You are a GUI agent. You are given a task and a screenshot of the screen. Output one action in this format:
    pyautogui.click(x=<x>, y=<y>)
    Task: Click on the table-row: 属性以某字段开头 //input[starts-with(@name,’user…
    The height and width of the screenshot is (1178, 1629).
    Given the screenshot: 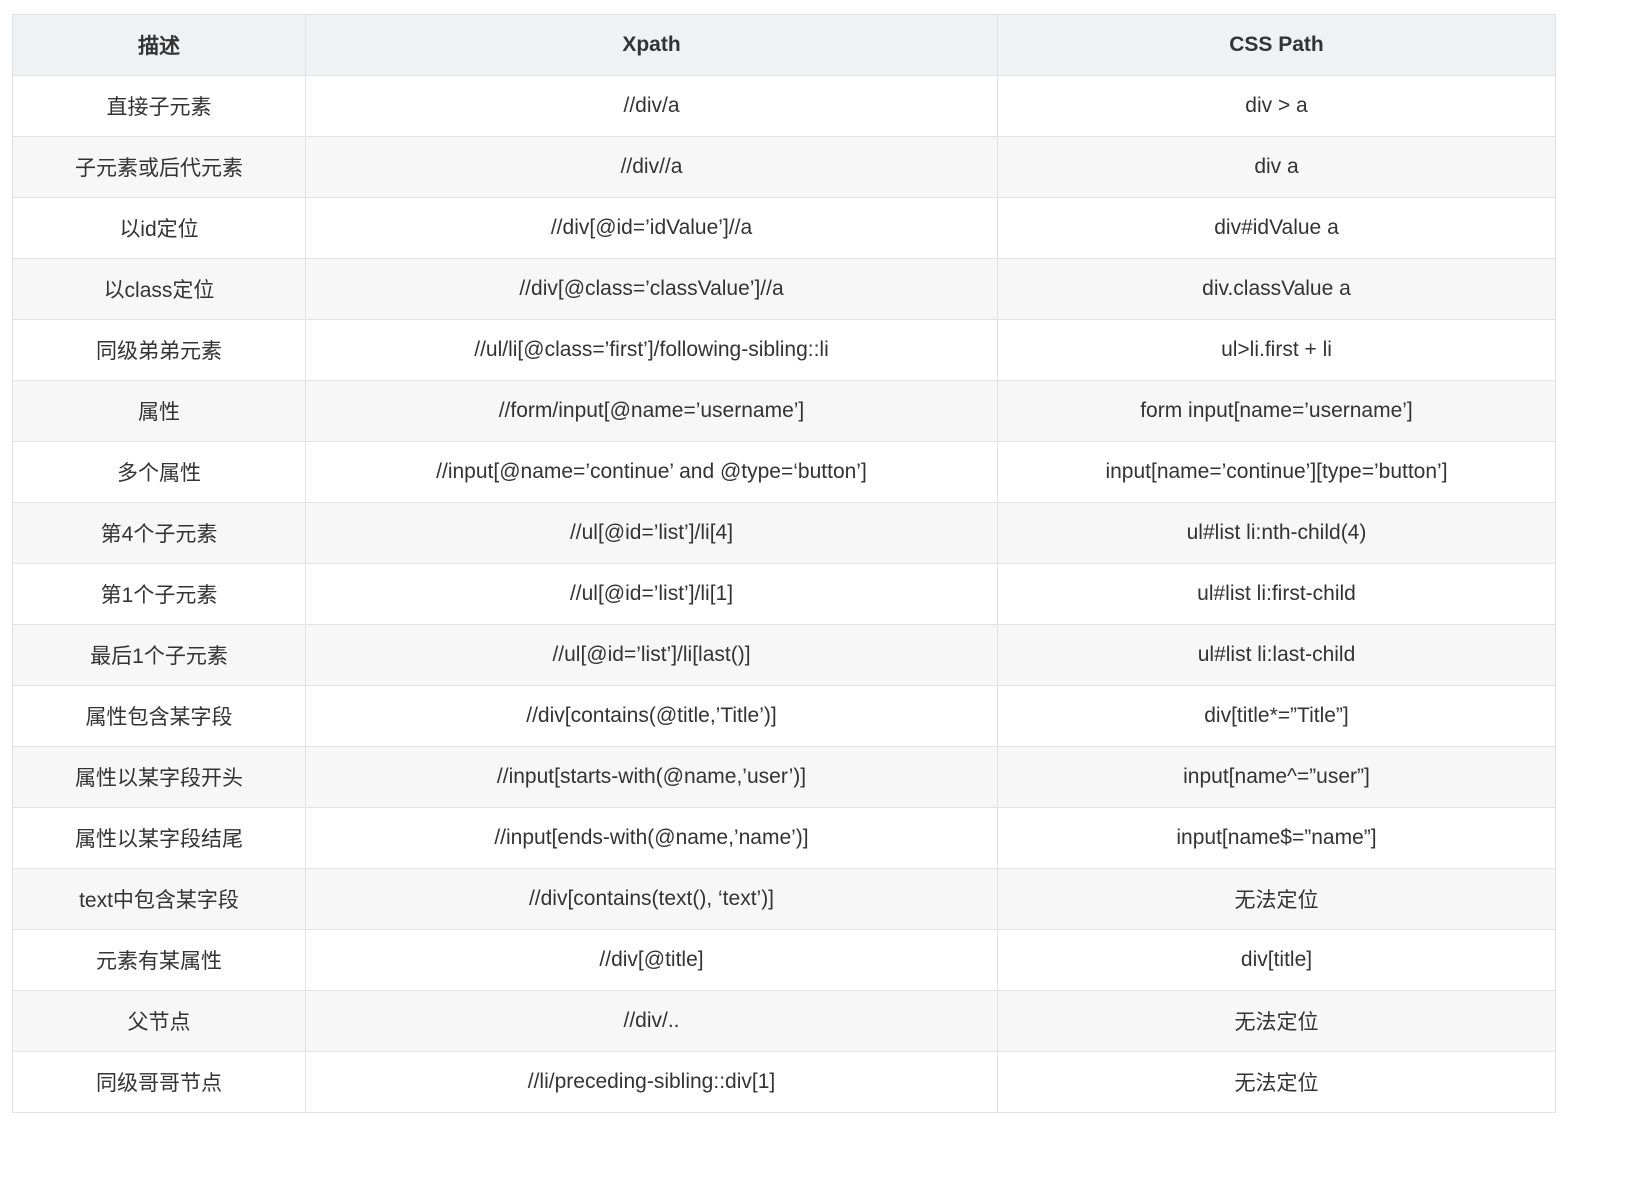 What is the action you would take?
    pyautogui.click(x=784, y=777)
    